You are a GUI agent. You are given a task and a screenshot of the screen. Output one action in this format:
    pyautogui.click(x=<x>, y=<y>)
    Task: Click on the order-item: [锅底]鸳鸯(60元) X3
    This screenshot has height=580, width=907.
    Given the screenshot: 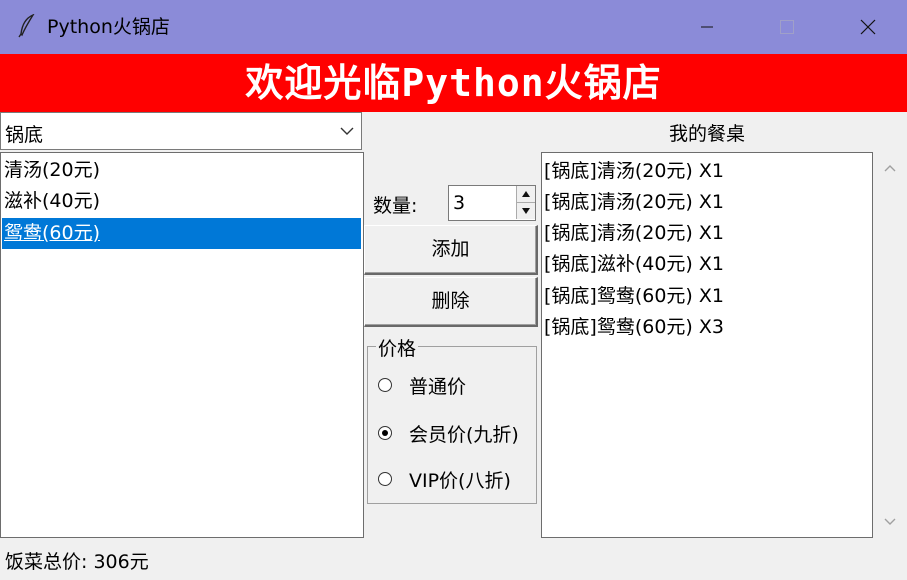 What is the action you would take?
    pyautogui.click(x=634, y=327)
    